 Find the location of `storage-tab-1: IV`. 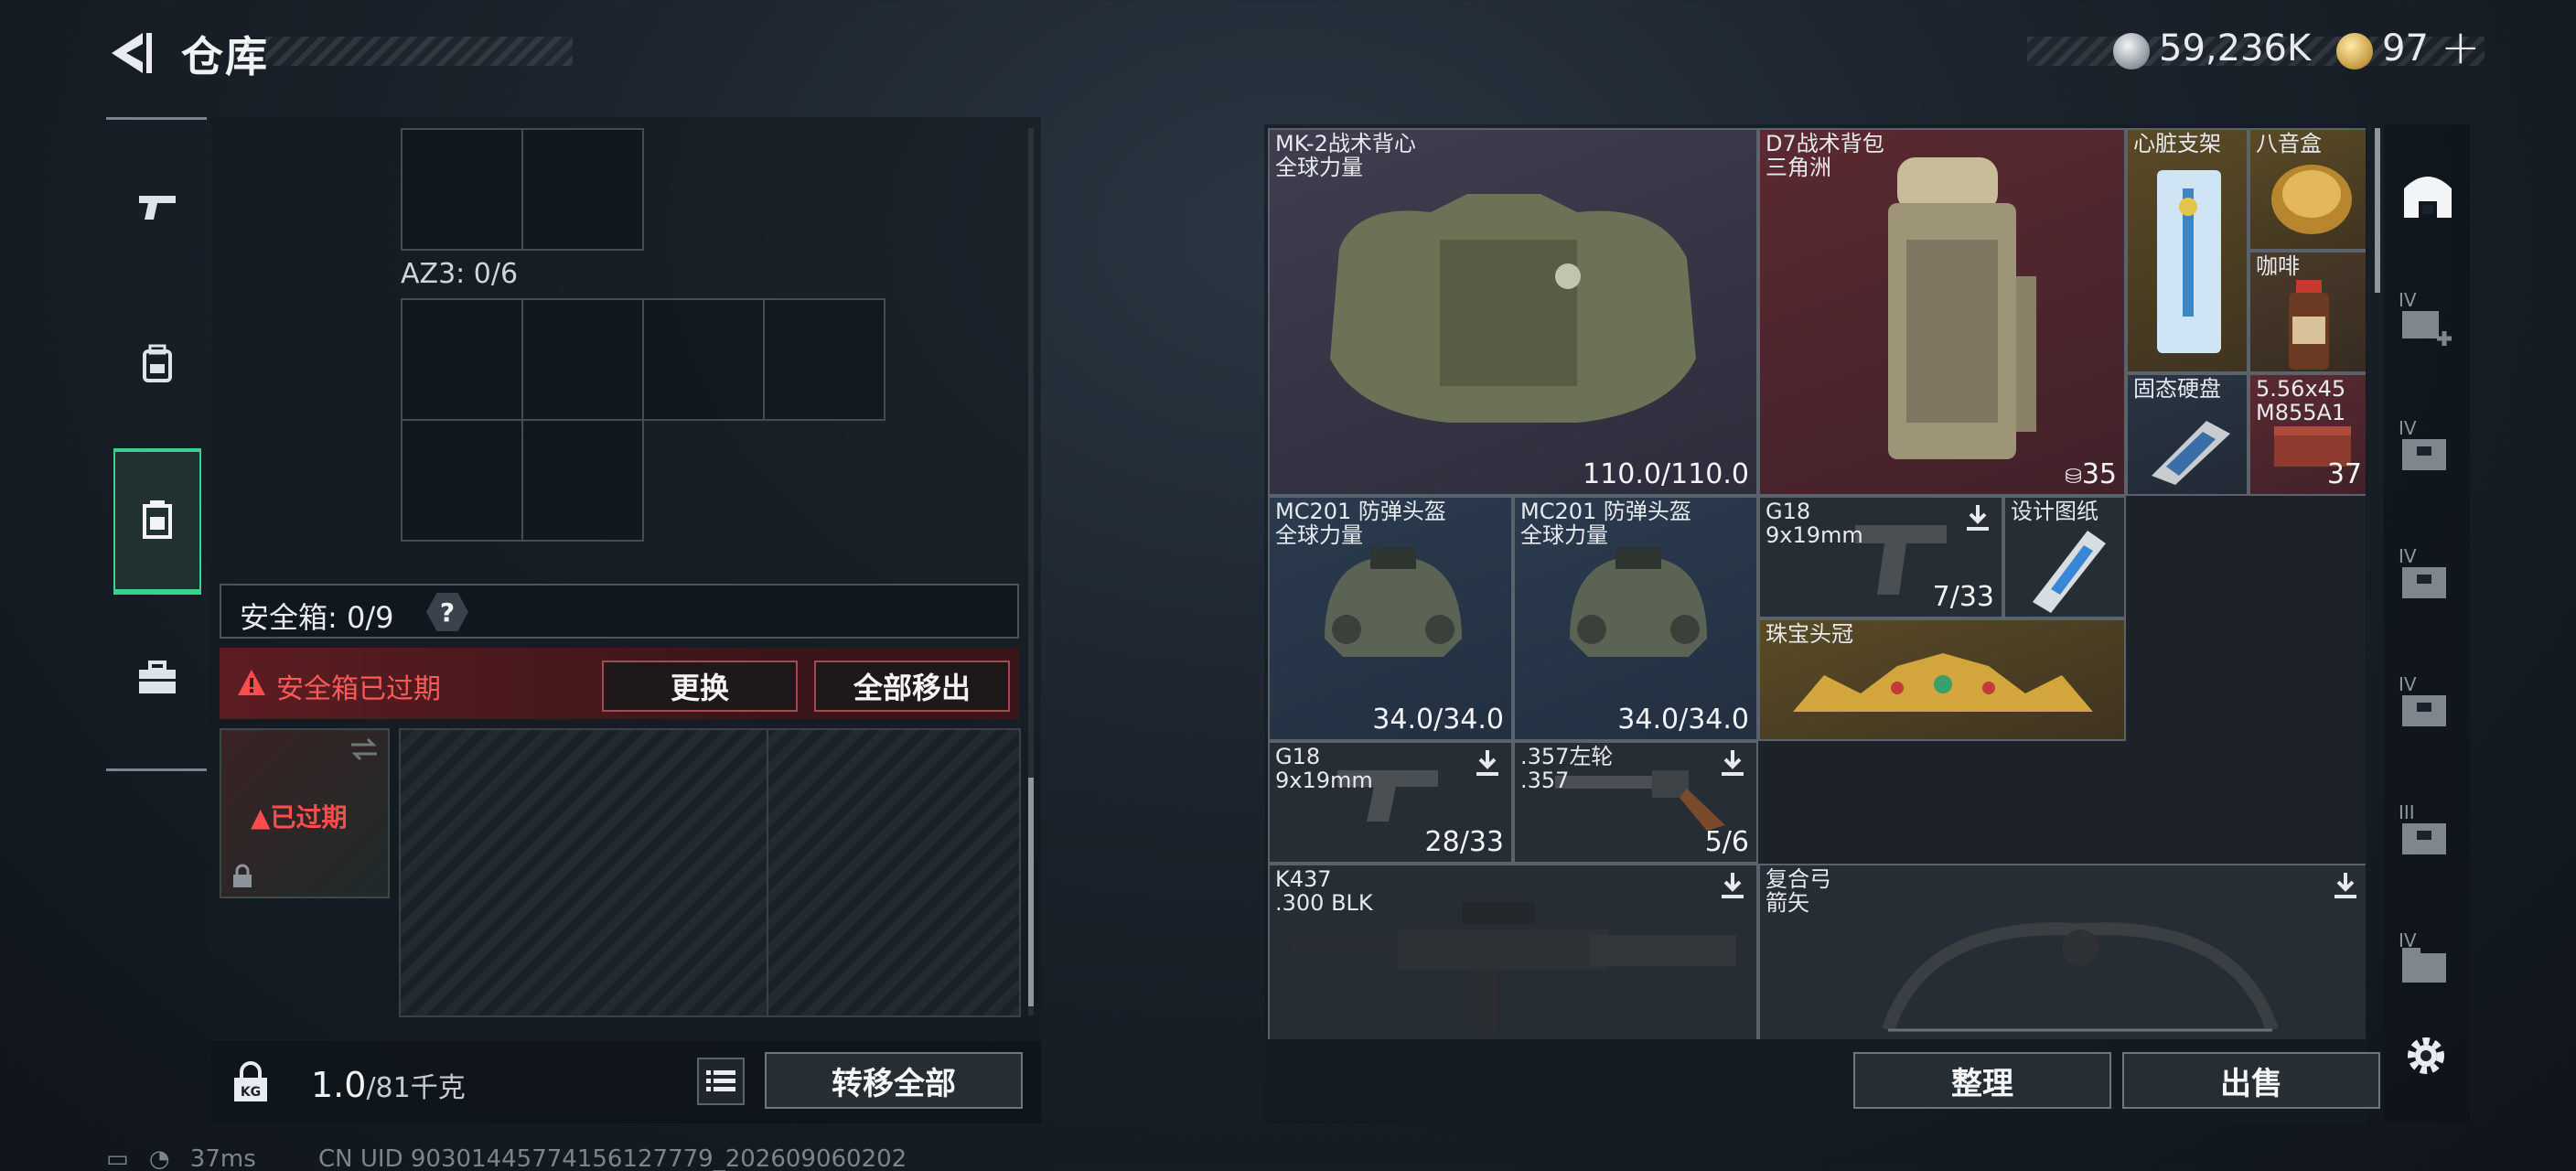

storage-tab-1: IV is located at coordinates (2428, 322).